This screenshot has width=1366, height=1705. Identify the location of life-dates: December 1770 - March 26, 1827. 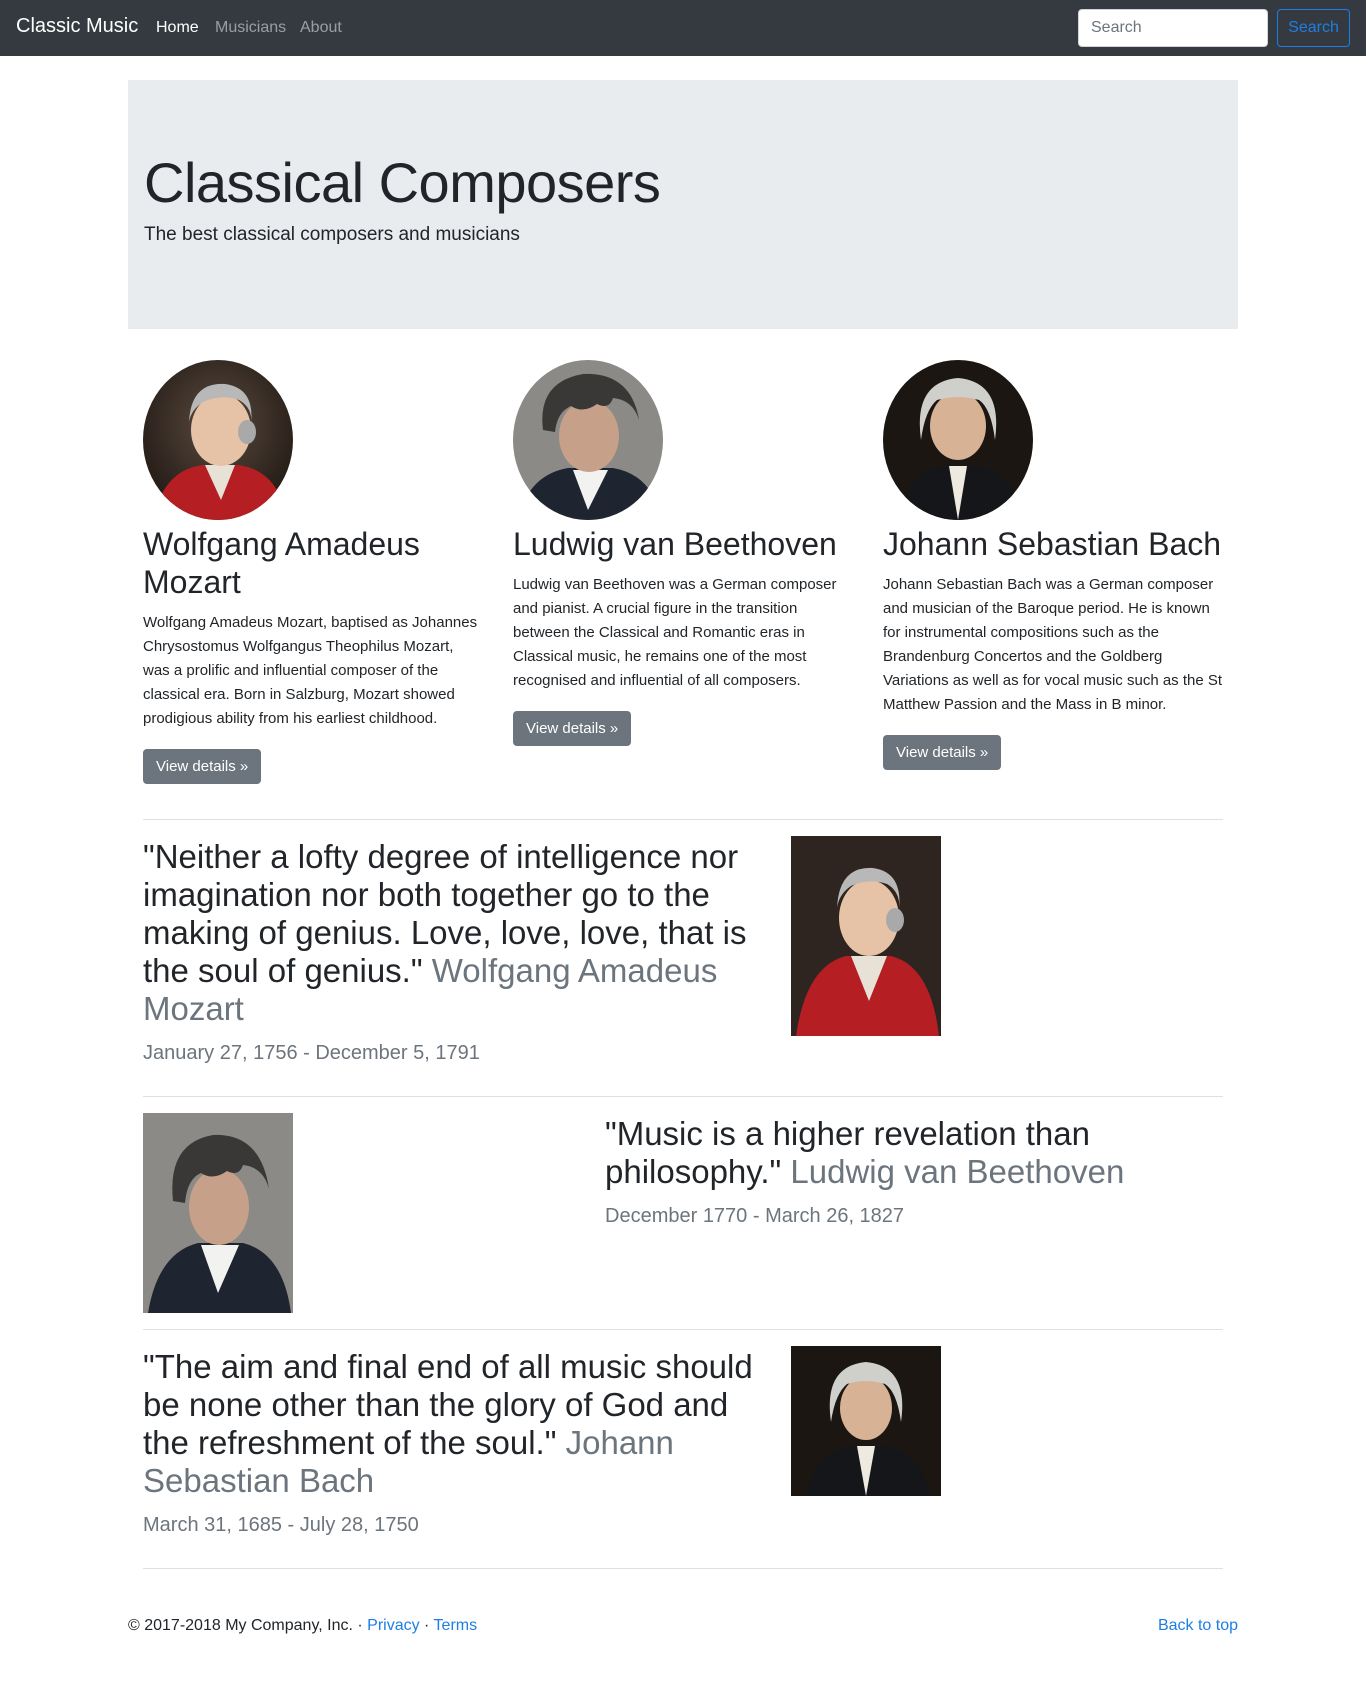
(755, 1216).